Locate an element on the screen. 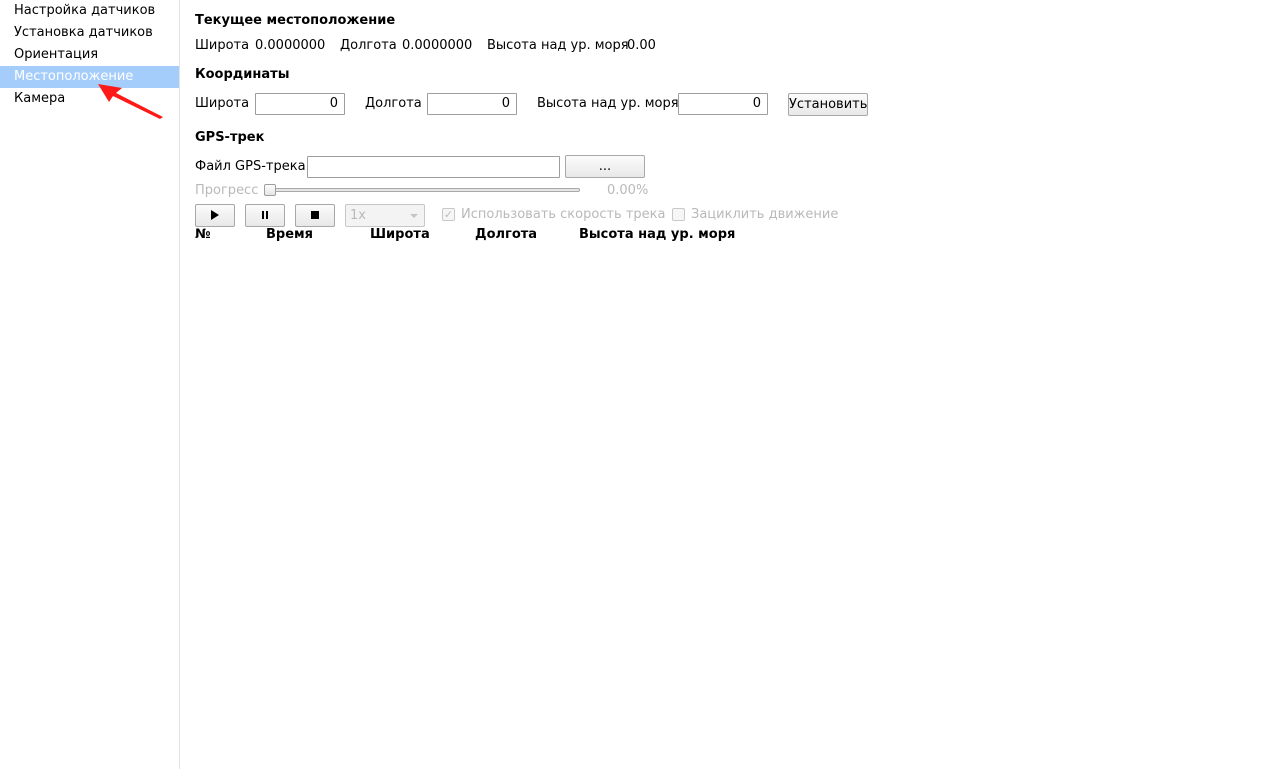 The height and width of the screenshot is (769, 1283). progress-slider-handle is located at coordinates (270, 190).